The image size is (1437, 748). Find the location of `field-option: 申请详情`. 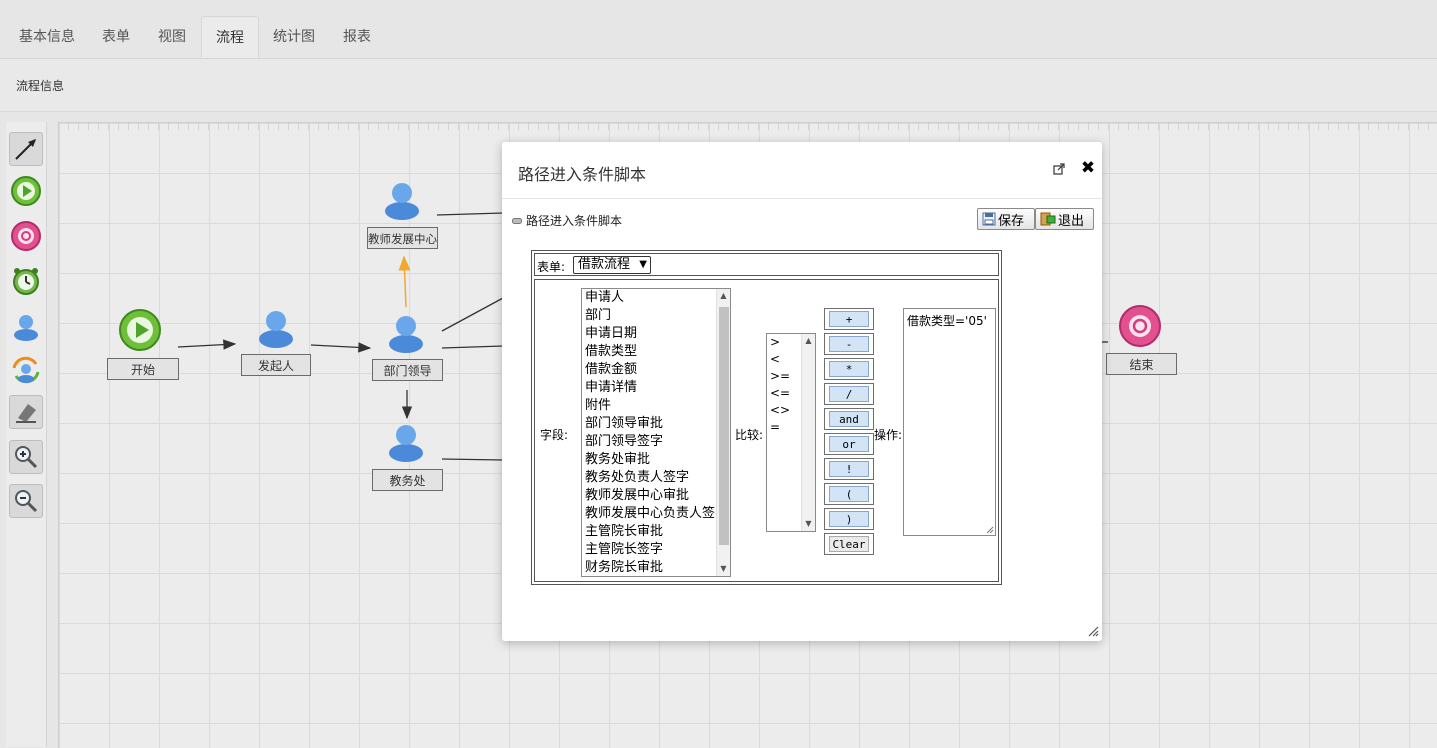

field-option: 申请详情 is located at coordinates (656, 388).